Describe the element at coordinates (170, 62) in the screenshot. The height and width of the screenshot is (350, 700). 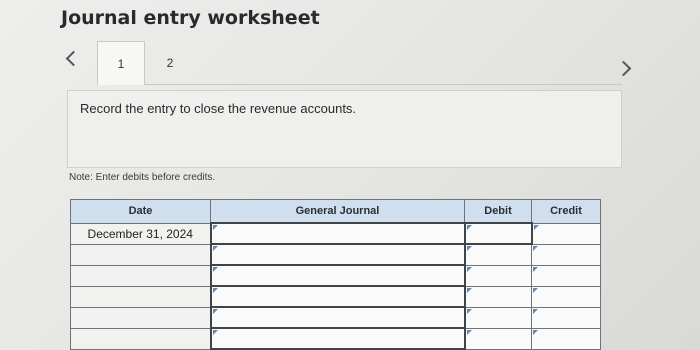
I see `tab-2: 2` at that location.